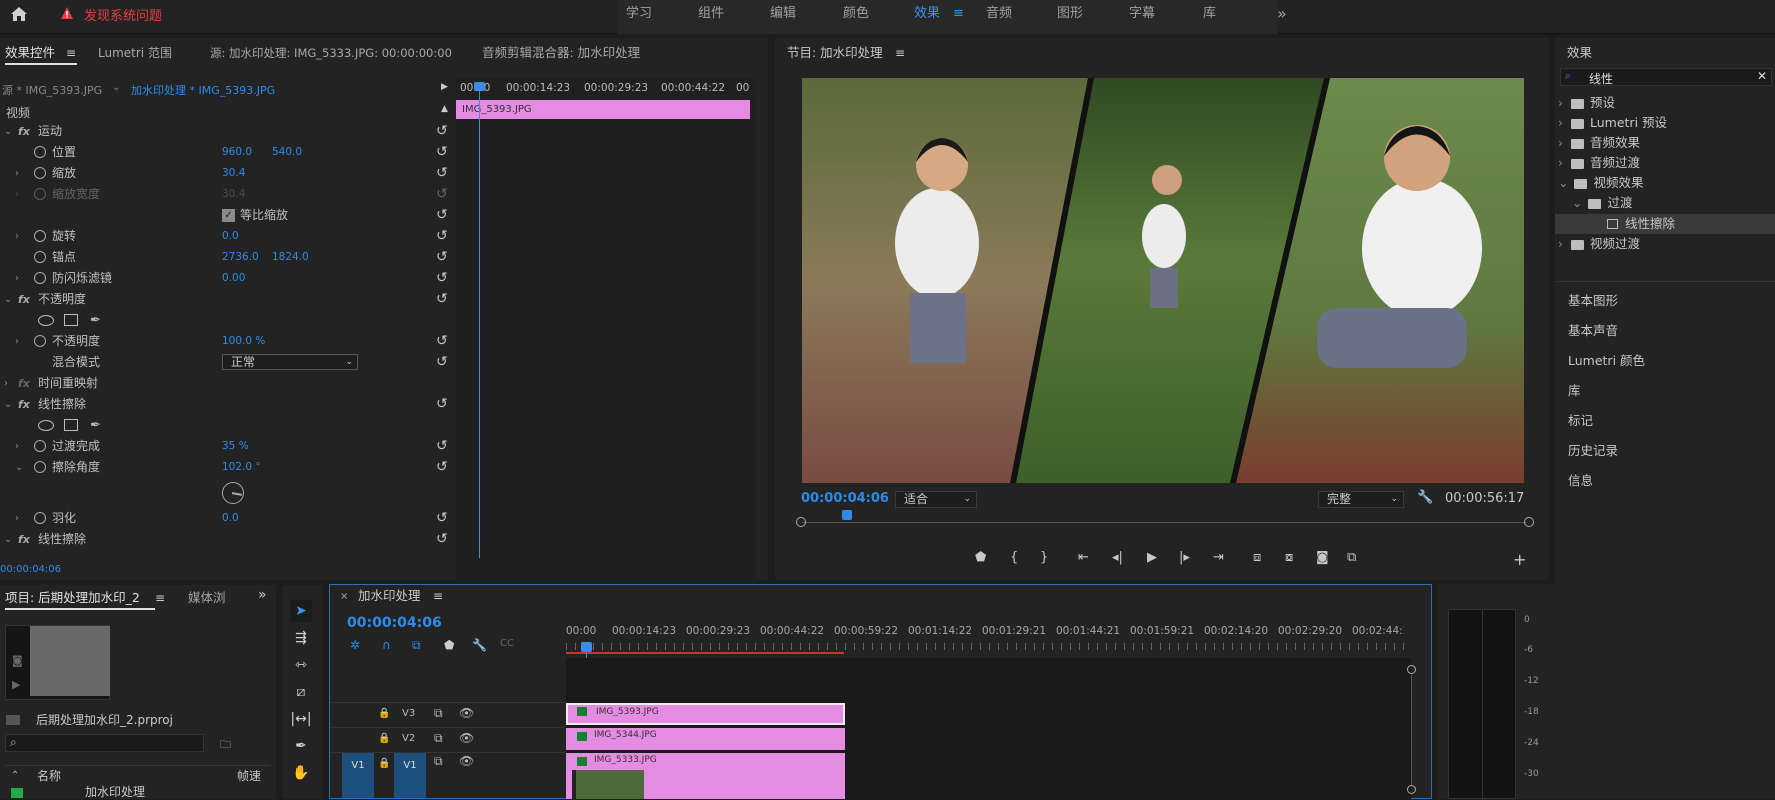  What do you see at coordinates (225, 745) in the screenshot?
I see `new-bin-icon: 🗀` at bounding box center [225, 745].